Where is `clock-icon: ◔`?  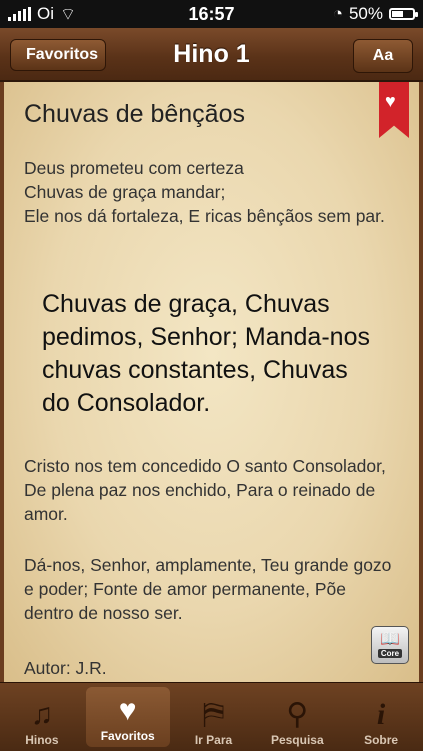 clock-icon: ◔ is located at coordinates (337, 13).